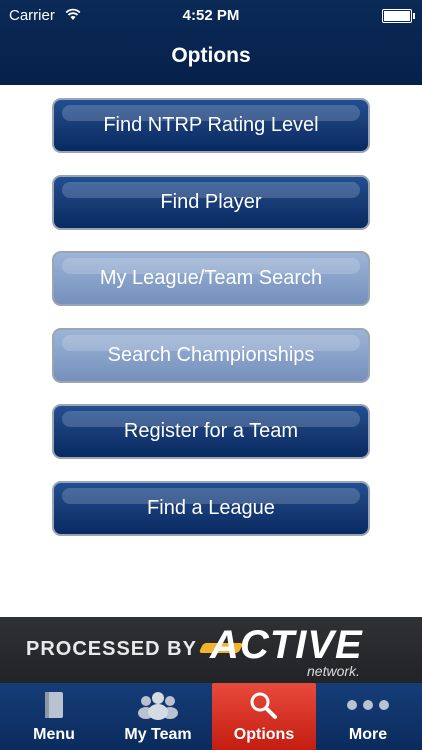 This screenshot has width=422, height=750. I want to click on tab-more: More, so click(368, 716).